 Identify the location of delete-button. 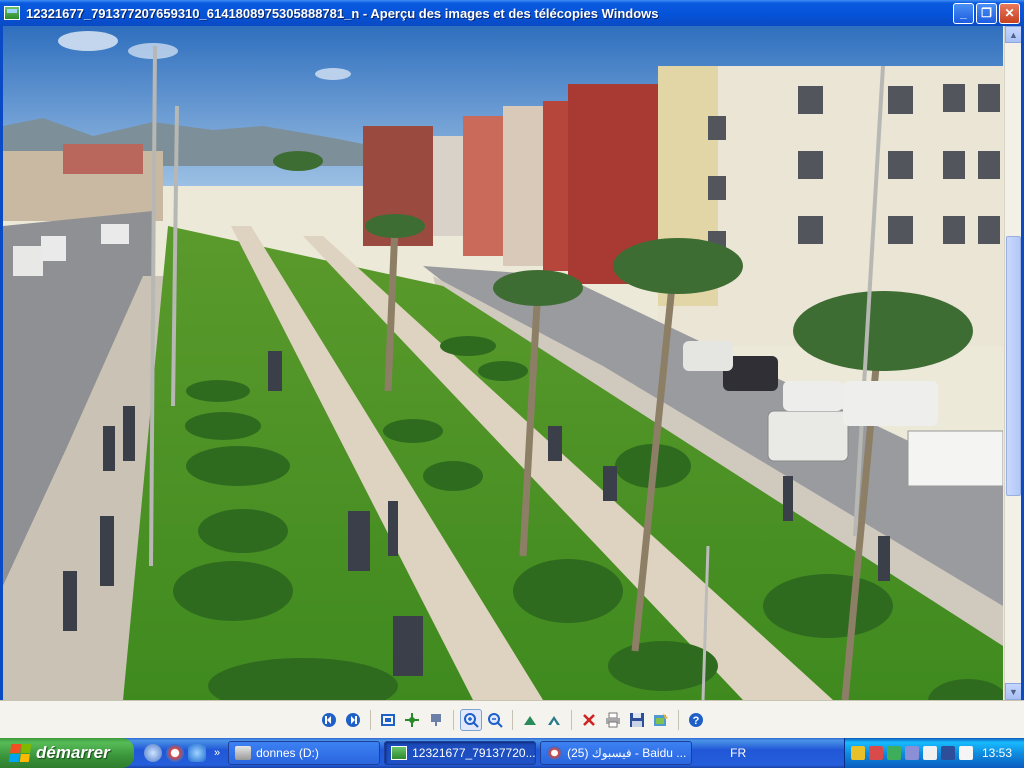
(589, 720).